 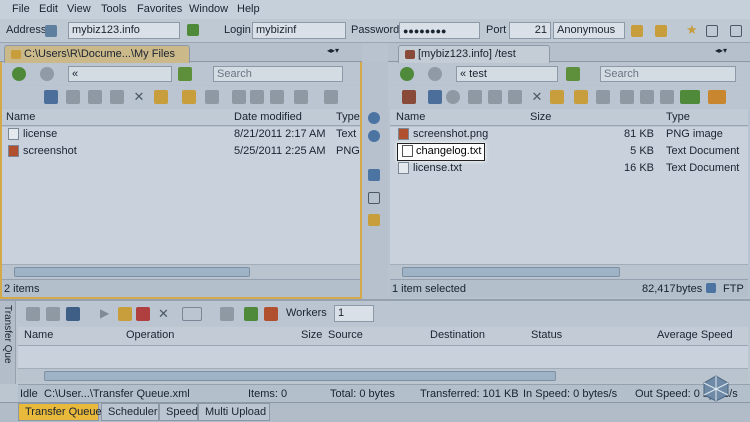 I want to click on workers-input: 1, so click(x=354, y=313).